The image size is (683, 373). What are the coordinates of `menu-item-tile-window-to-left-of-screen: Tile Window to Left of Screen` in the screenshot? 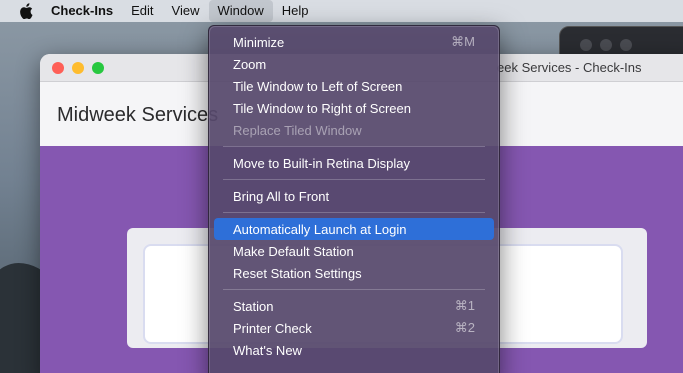 It's located at (354, 86).